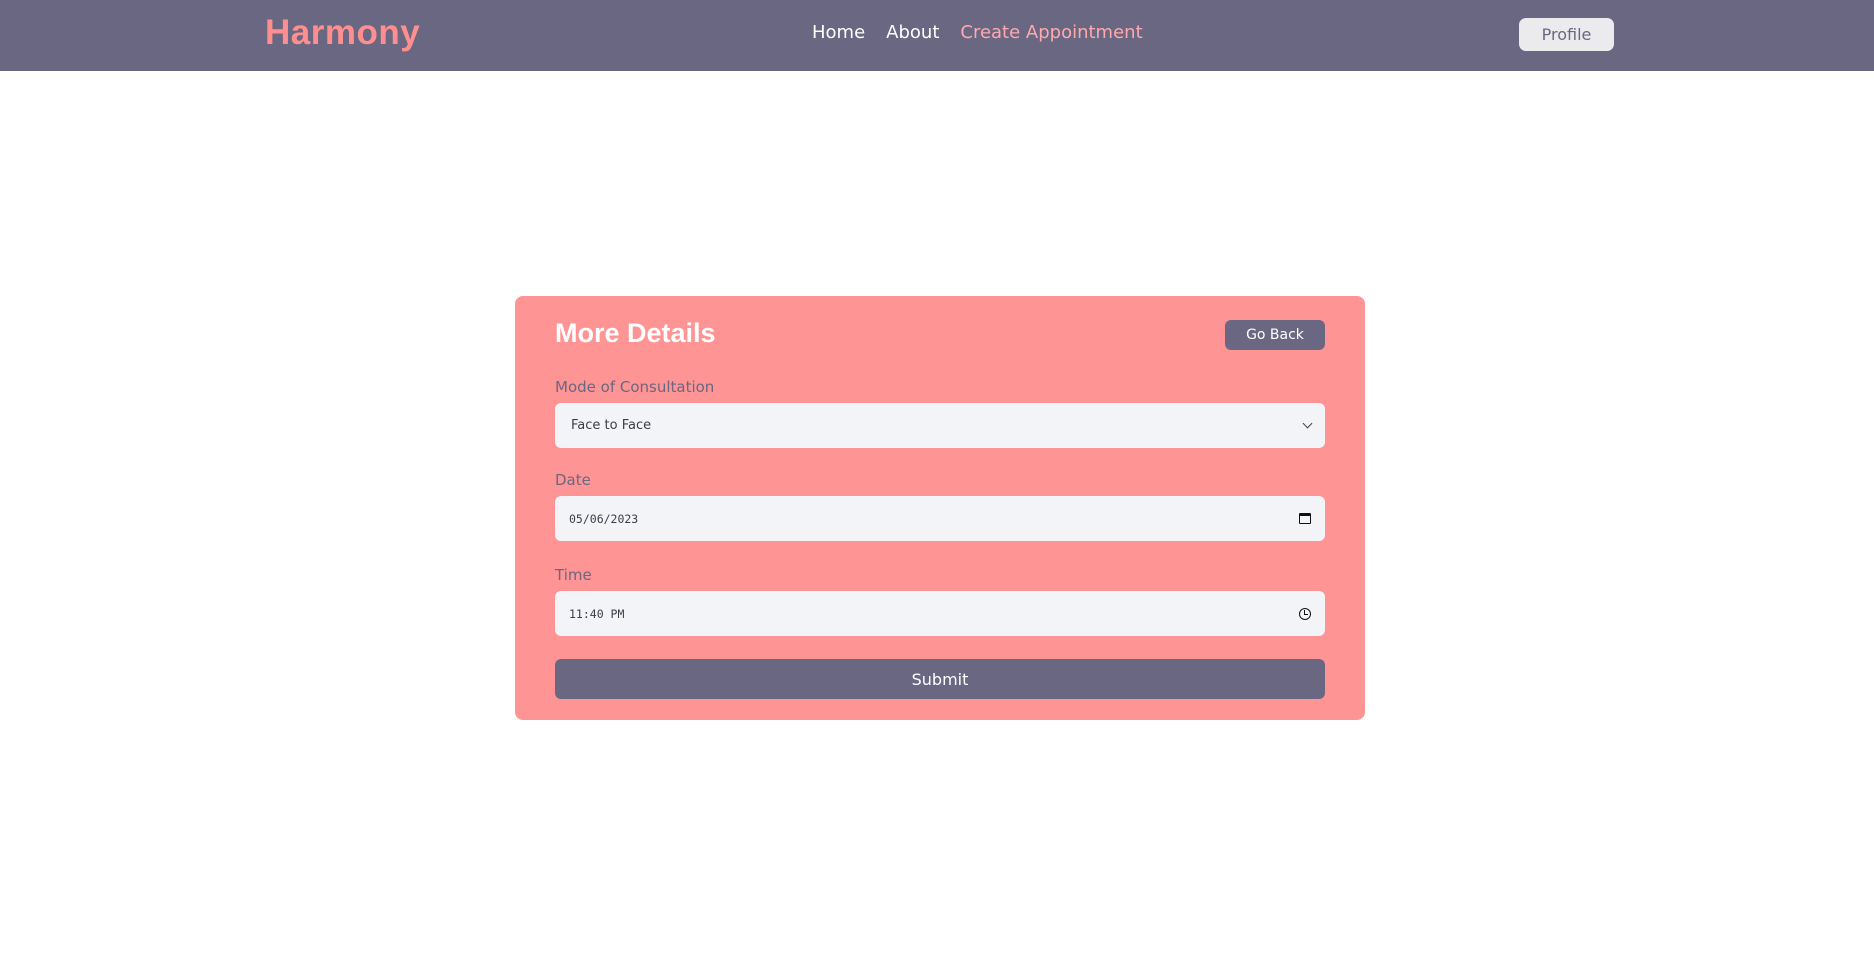 The width and height of the screenshot is (1874, 967). I want to click on profile-button: Profile, so click(1566, 34).